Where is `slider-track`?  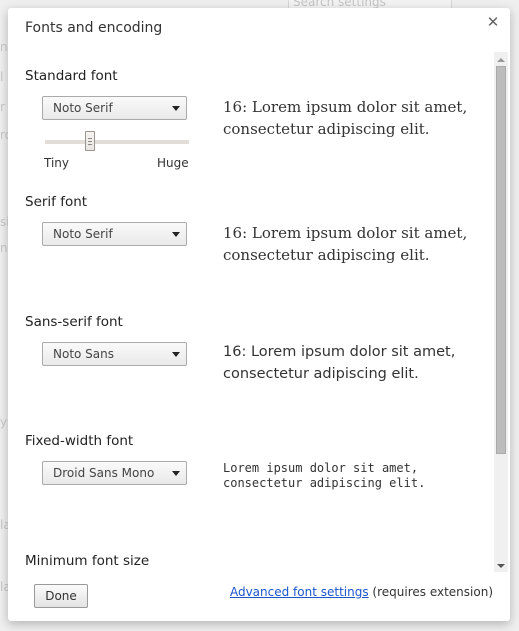 slider-track is located at coordinates (117, 142).